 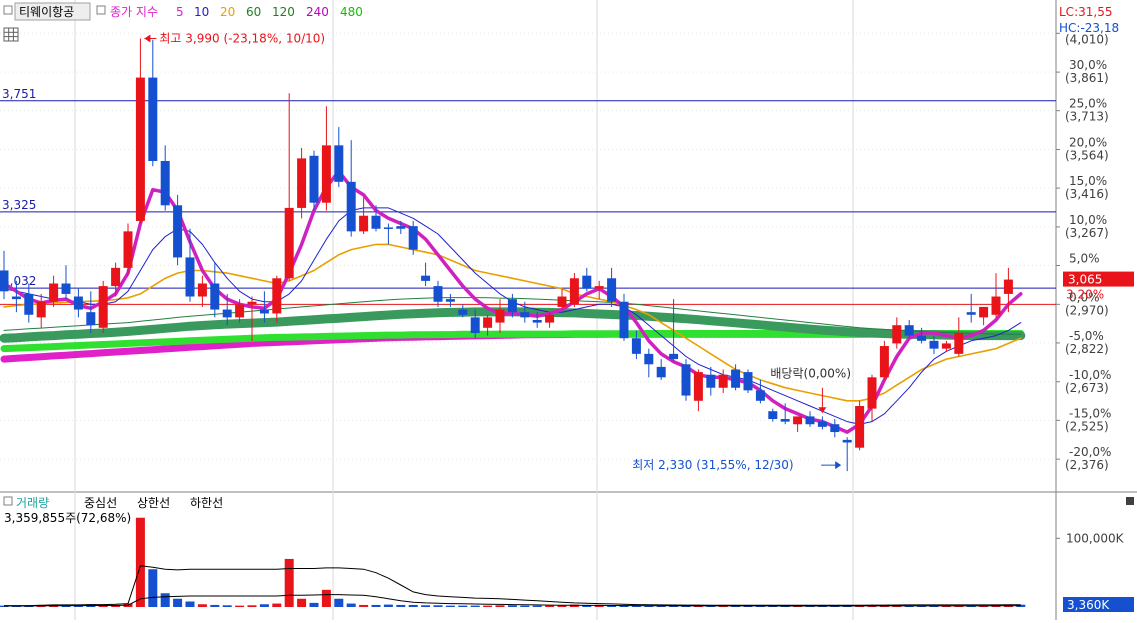 I want to click on ma-legend-item: 480, so click(x=351, y=12).